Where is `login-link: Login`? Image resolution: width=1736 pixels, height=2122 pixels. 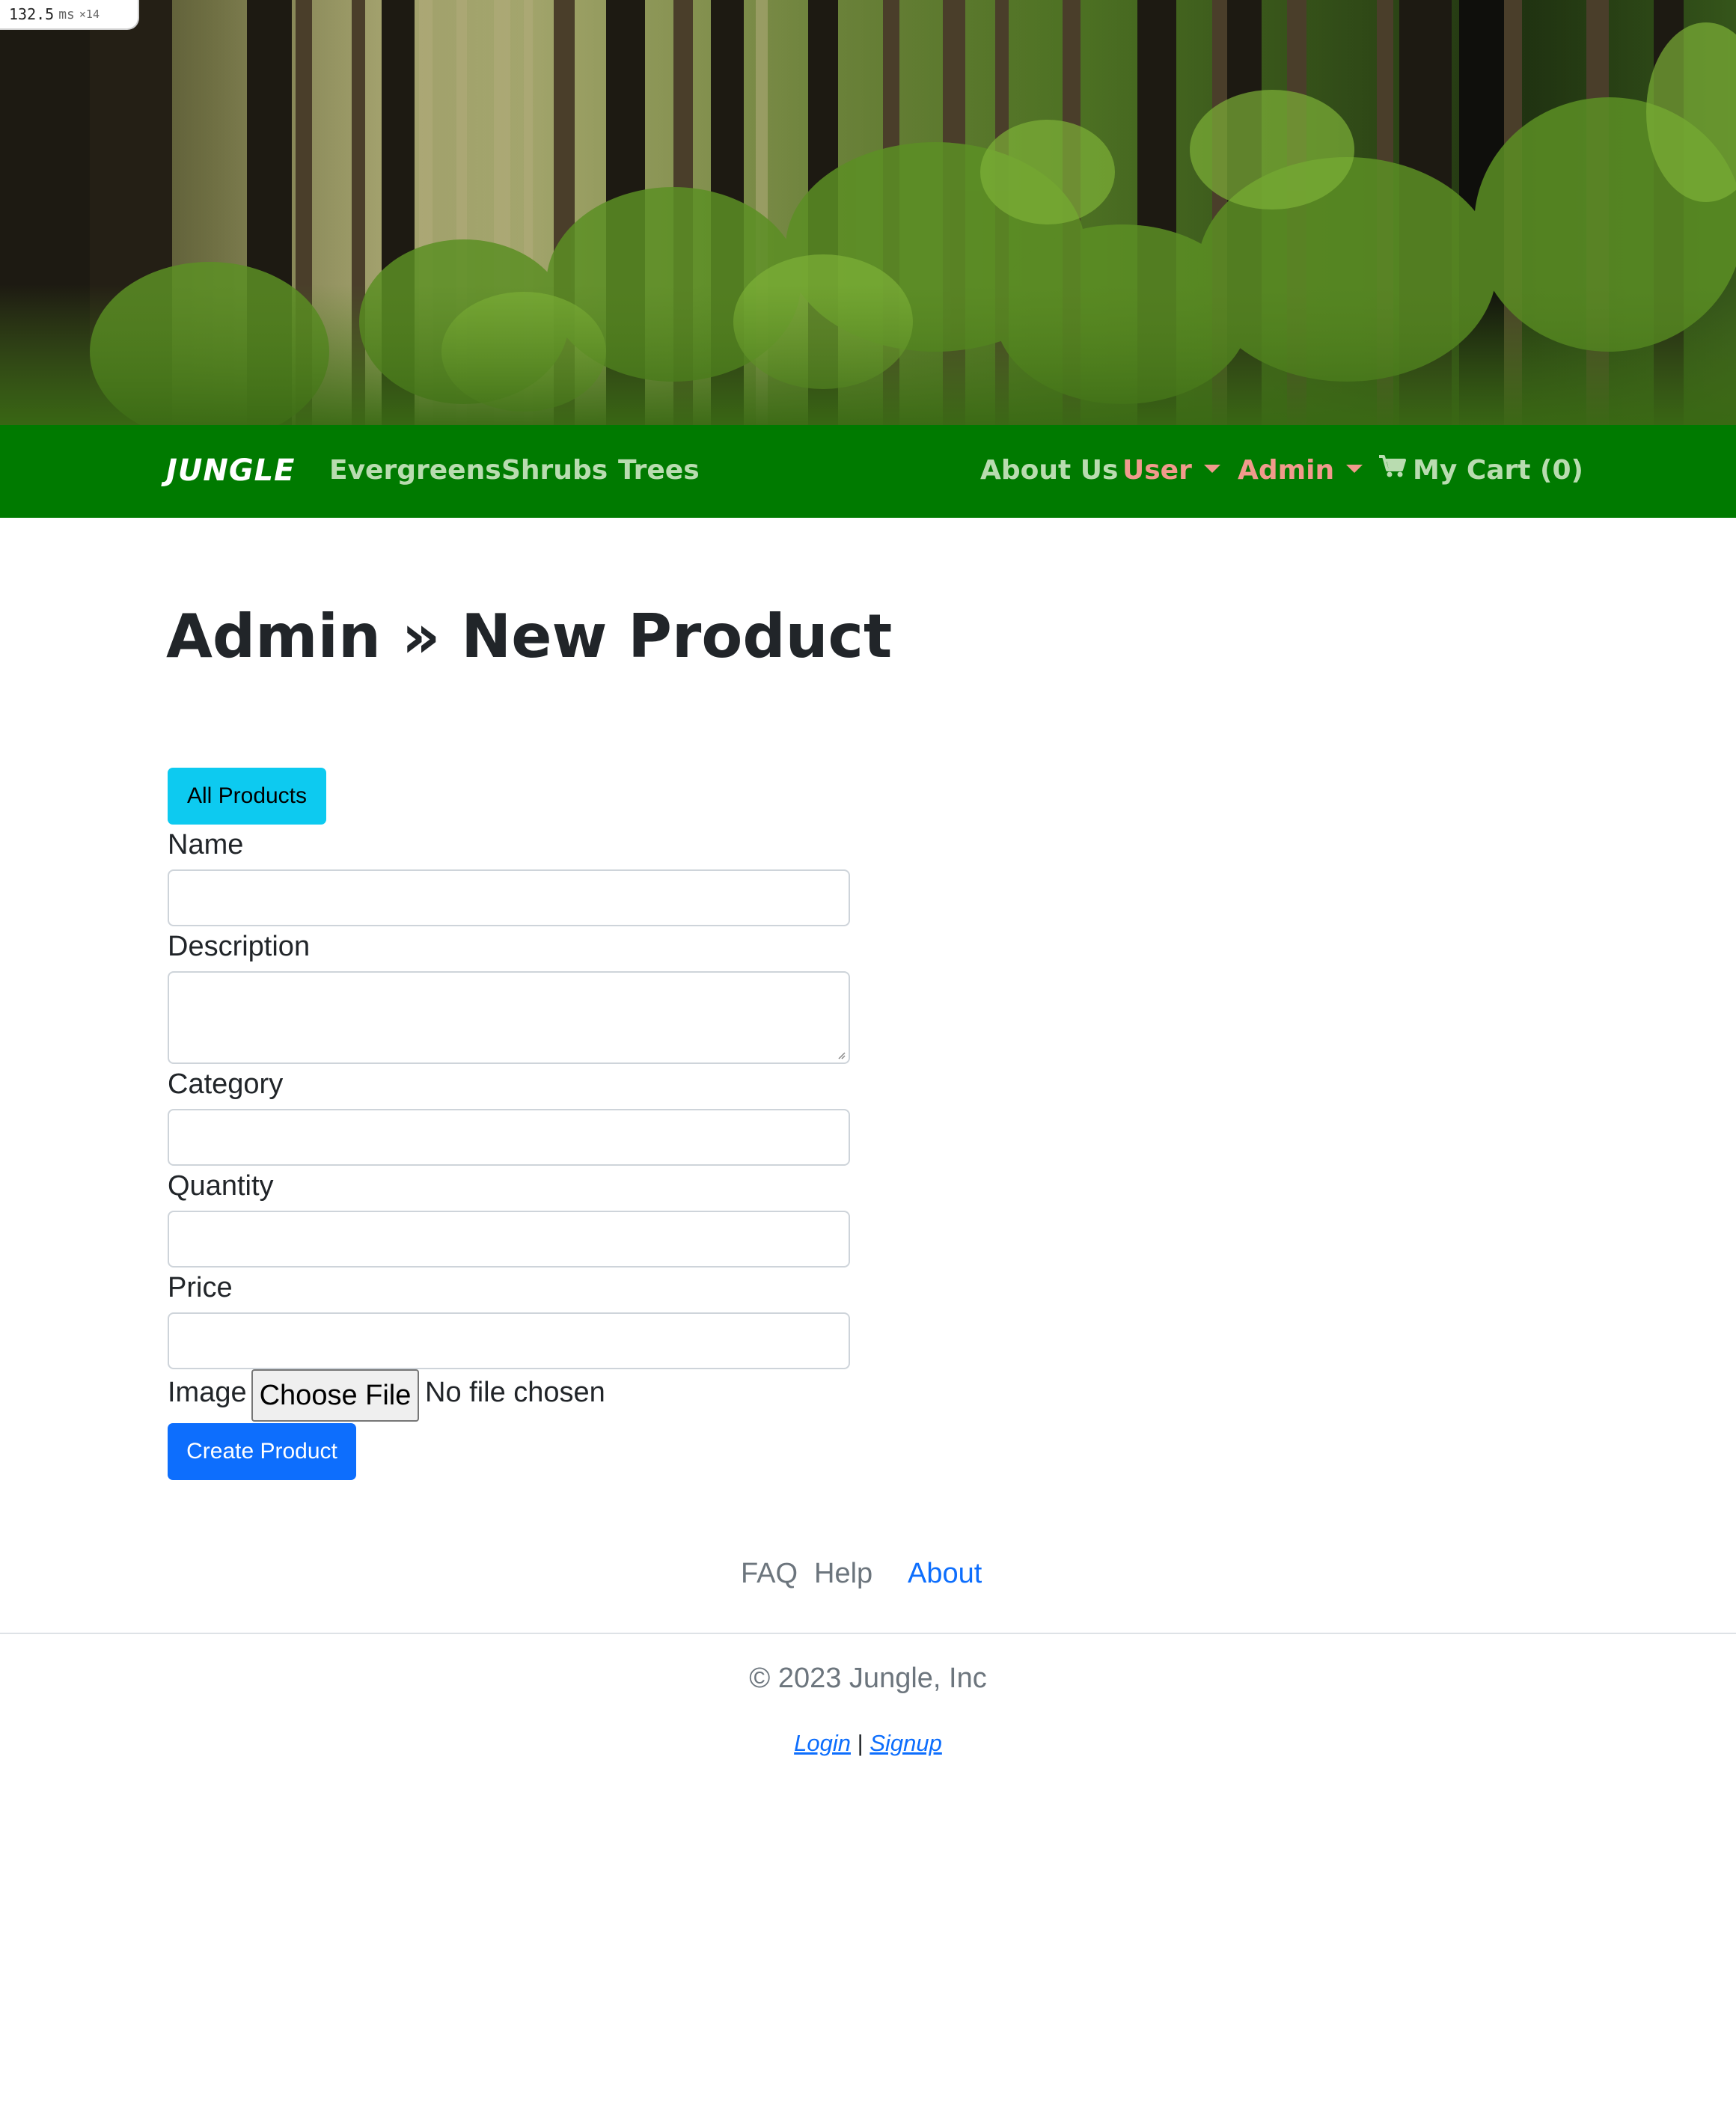 login-link: Login is located at coordinates (823, 1743).